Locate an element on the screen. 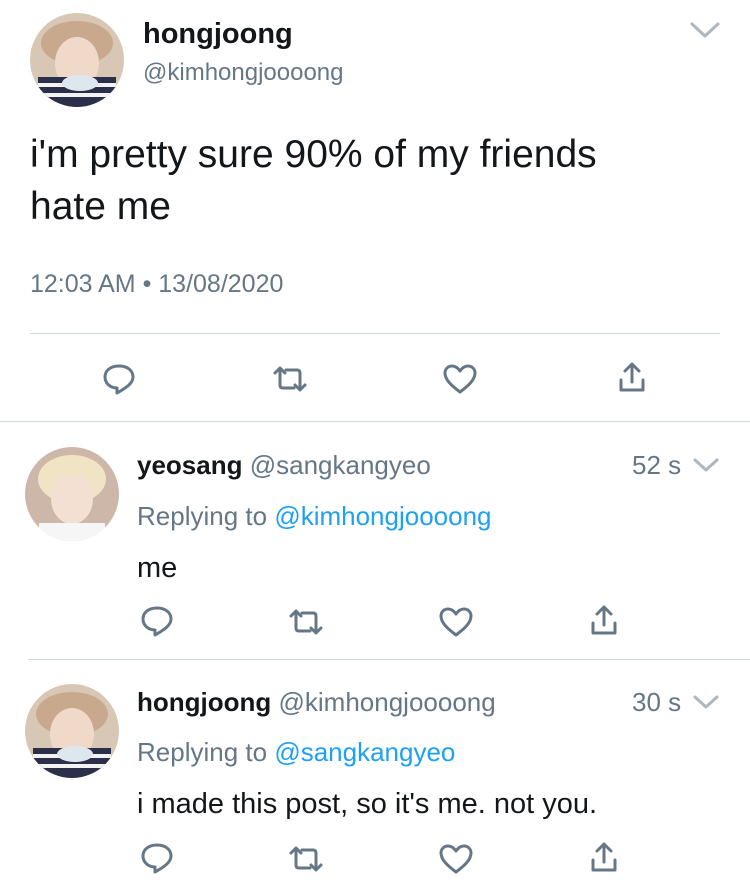  reply-text: me is located at coordinates (157, 568).